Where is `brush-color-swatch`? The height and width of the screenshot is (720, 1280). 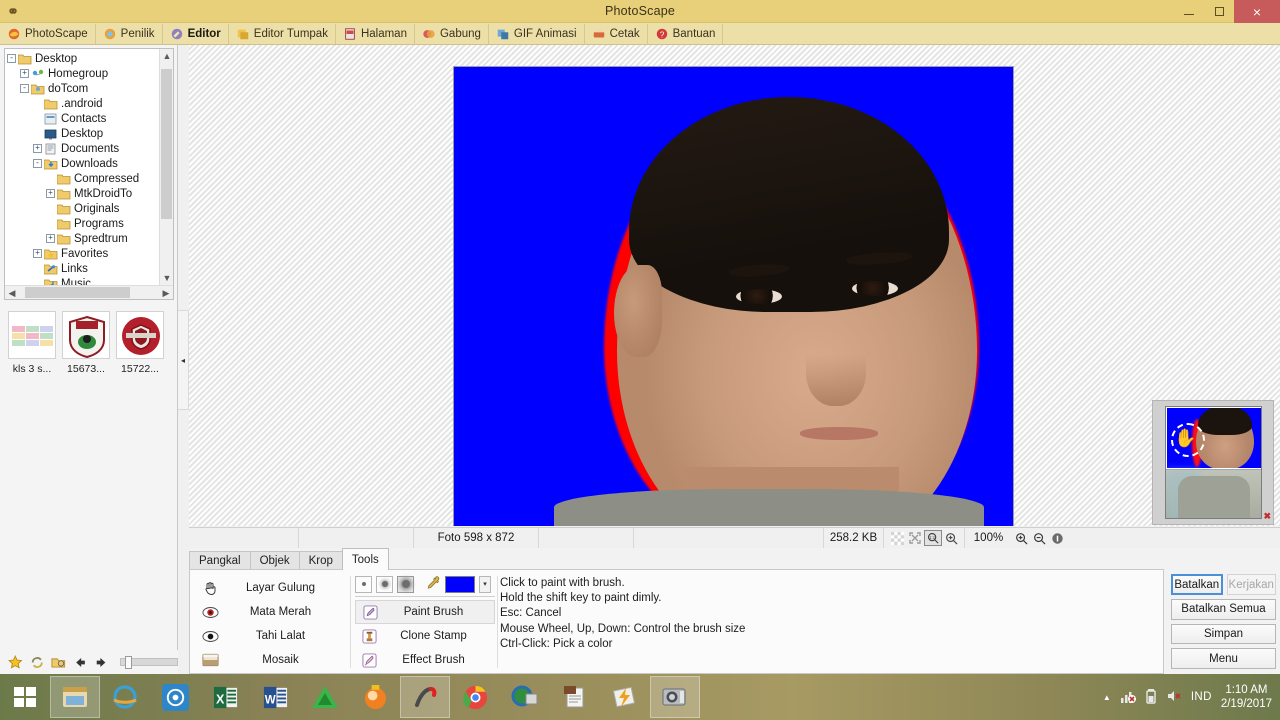 brush-color-swatch is located at coordinates (460, 584).